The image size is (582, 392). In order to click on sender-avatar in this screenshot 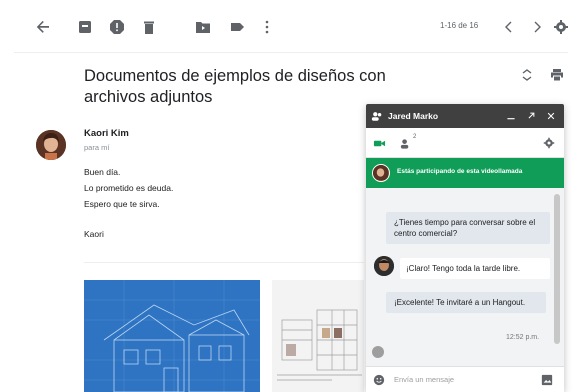, I will do `click(51, 145)`.